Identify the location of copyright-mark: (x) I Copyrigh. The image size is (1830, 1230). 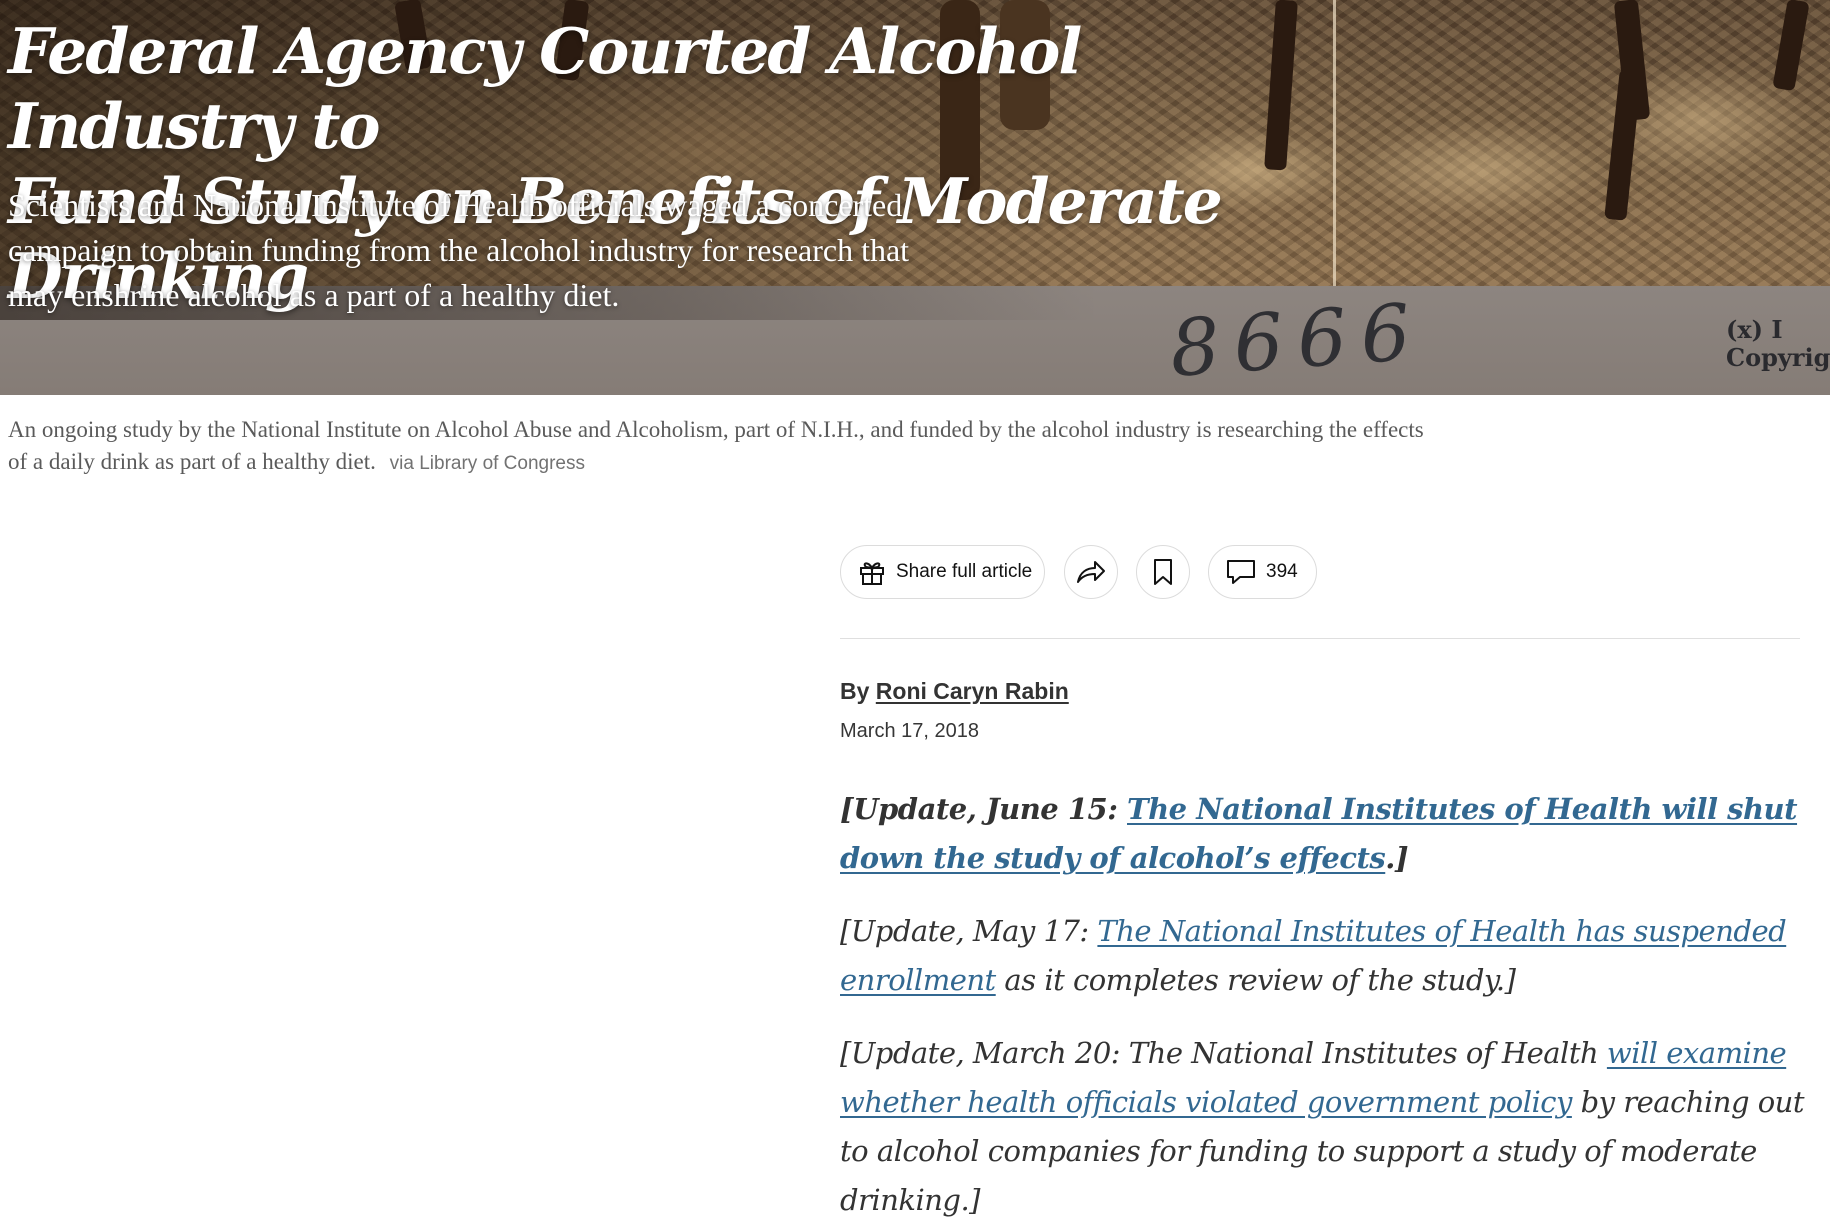
(1778, 344).